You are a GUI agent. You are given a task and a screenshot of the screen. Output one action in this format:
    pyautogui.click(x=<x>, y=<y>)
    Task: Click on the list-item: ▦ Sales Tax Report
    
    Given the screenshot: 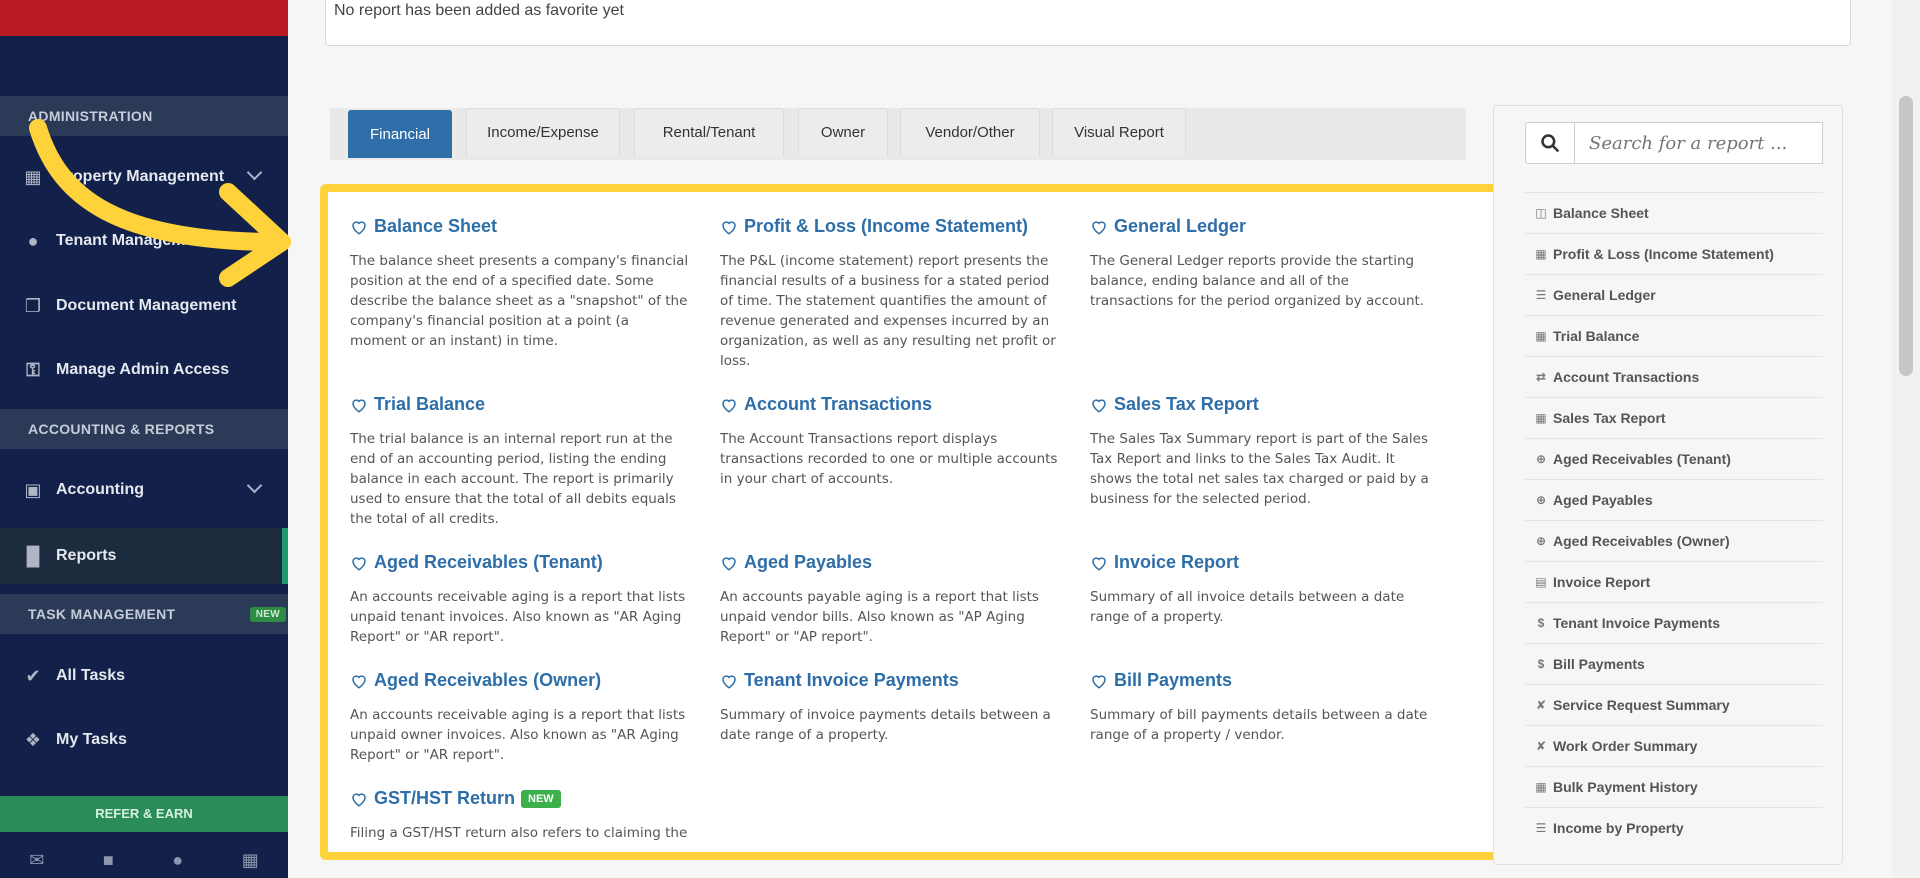 What is the action you would take?
    pyautogui.click(x=1674, y=417)
    